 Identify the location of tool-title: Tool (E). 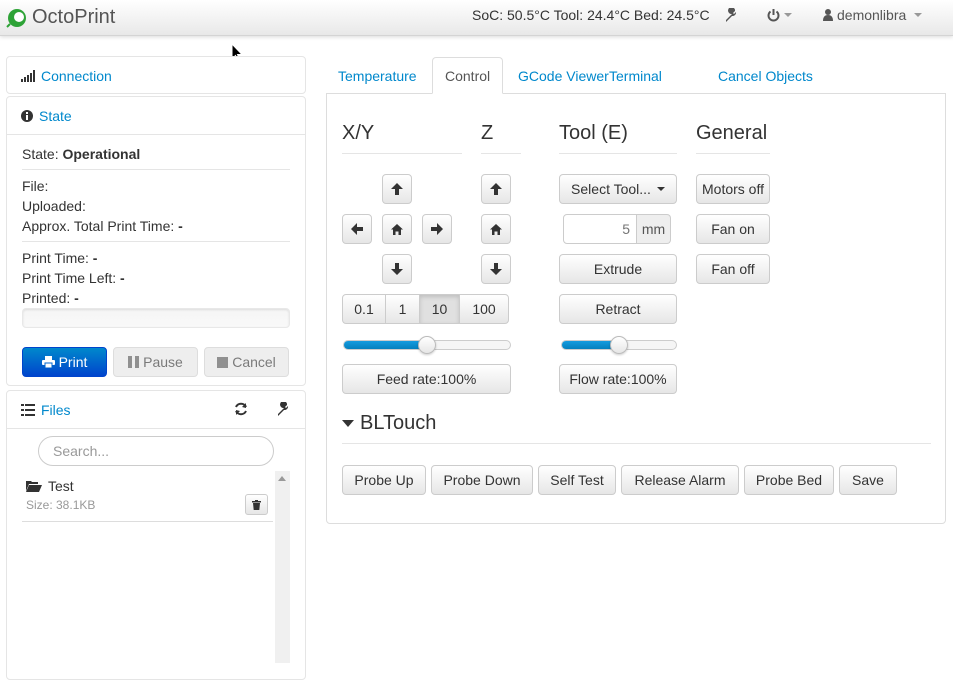
(593, 133).